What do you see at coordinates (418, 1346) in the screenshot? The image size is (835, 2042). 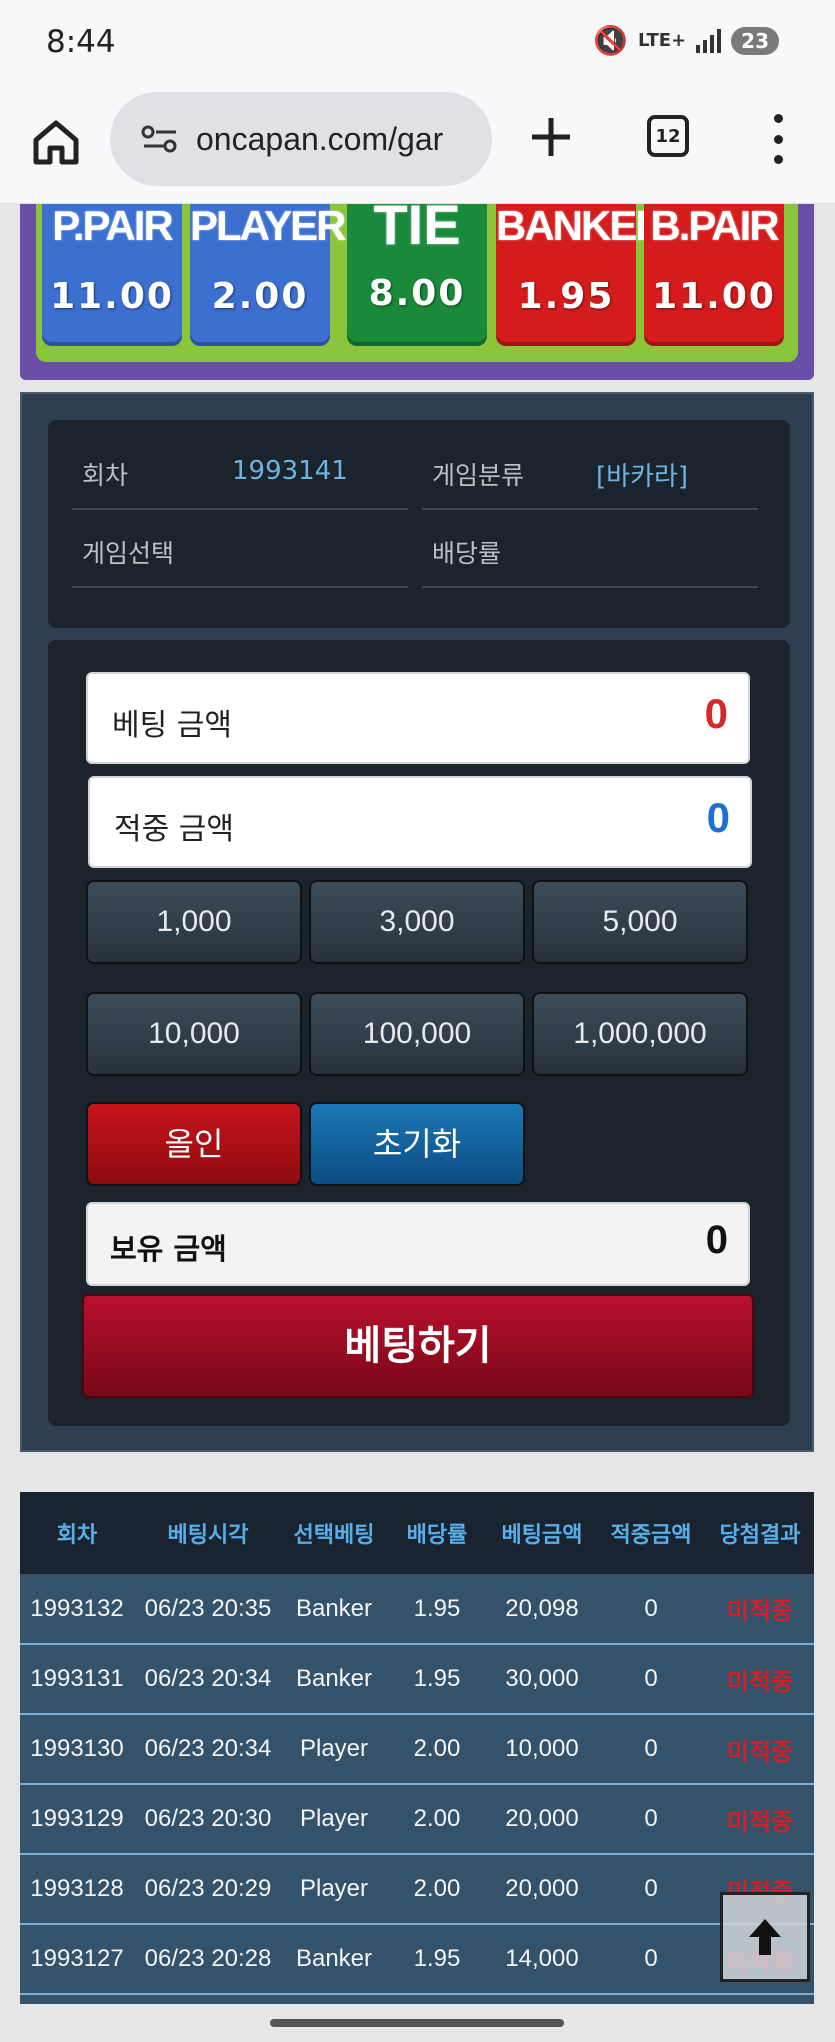 I see `place-bet-button: 베팅하기` at bounding box center [418, 1346].